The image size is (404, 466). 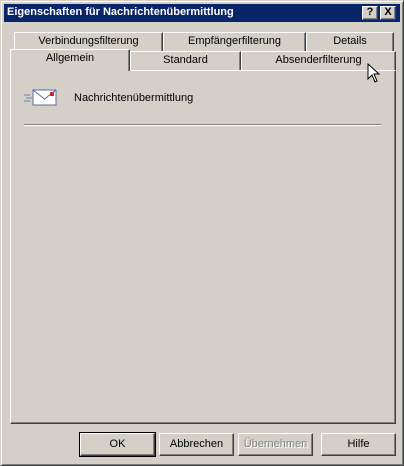 I want to click on help-label: Hilfe, so click(x=358, y=444).